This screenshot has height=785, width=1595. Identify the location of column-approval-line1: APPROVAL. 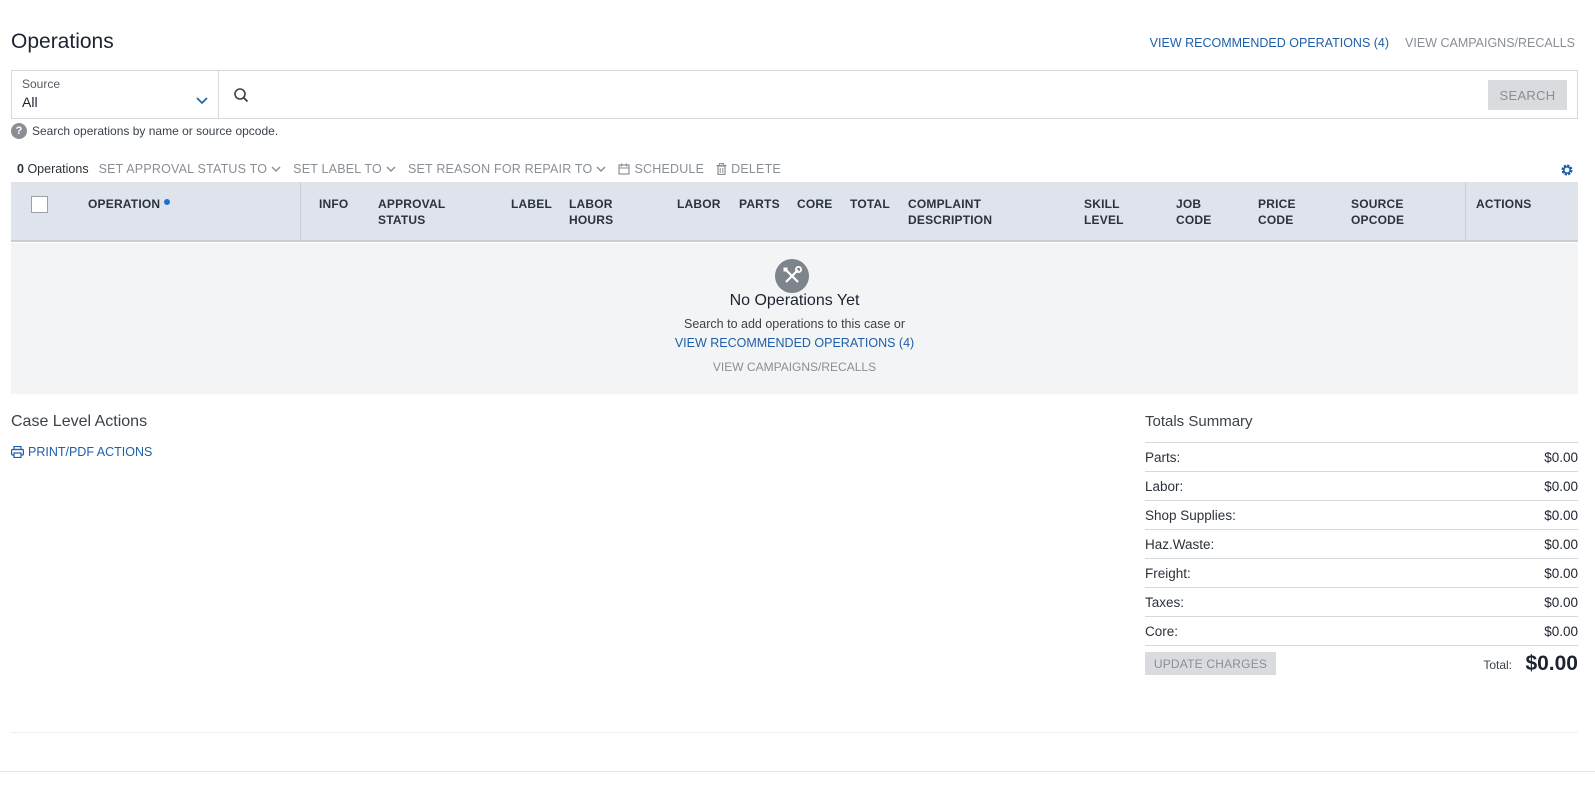
(412, 204).